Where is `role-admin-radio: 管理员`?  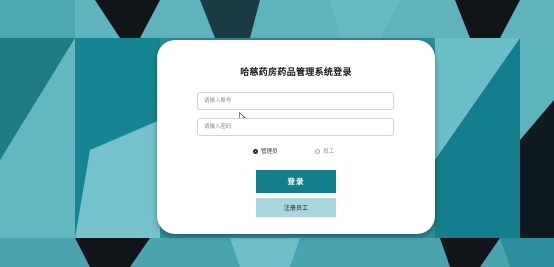
role-admin-radio: 管理员 is located at coordinates (265, 151).